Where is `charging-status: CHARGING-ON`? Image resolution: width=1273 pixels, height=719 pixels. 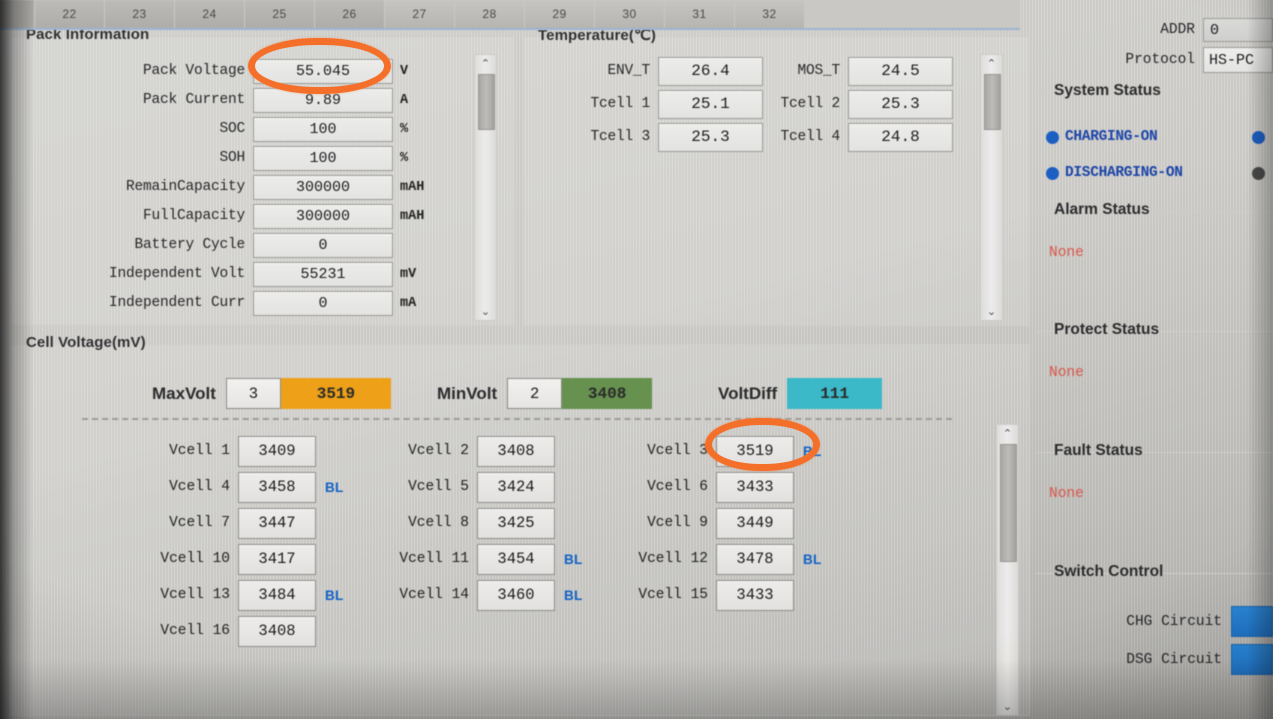 charging-status: CHARGING-ON is located at coordinates (1102, 137).